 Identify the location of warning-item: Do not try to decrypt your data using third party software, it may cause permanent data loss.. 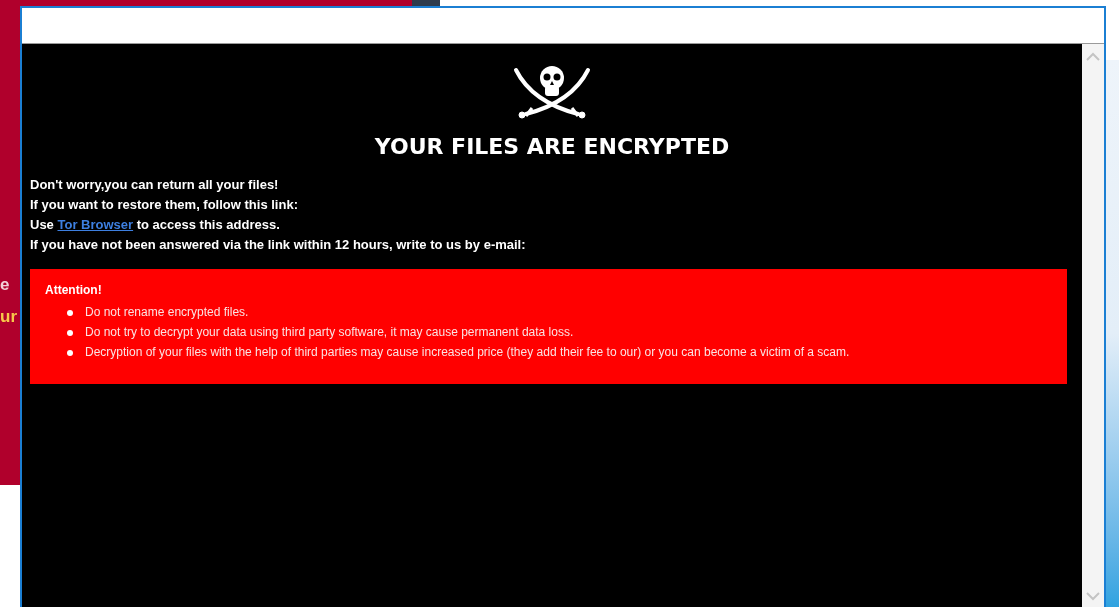
(329, 332).